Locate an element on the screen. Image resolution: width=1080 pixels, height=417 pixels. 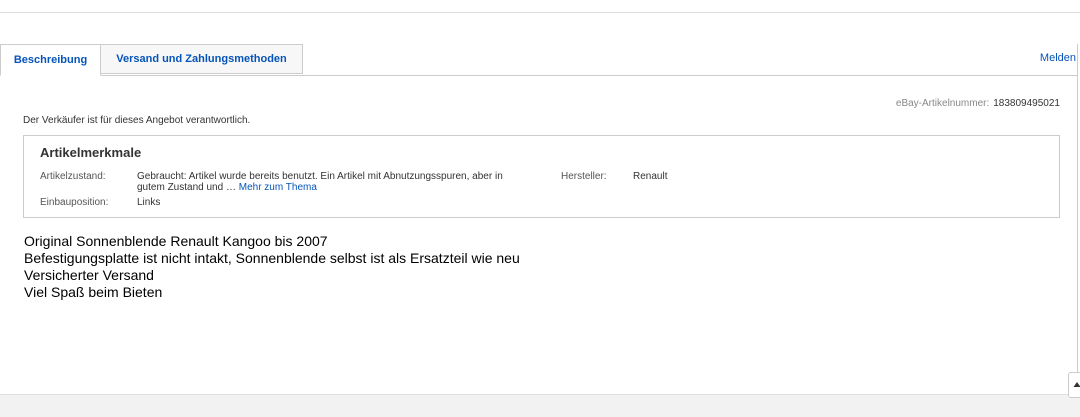
description-line: Viel Spaß beim Bieten is located at coordinates (93, 292).